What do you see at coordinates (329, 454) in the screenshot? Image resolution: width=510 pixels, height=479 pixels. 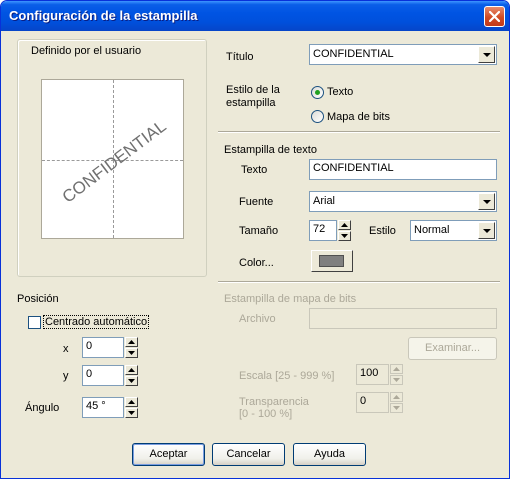 I see `help-button: Ayuda` at bounding box center [329, 454].